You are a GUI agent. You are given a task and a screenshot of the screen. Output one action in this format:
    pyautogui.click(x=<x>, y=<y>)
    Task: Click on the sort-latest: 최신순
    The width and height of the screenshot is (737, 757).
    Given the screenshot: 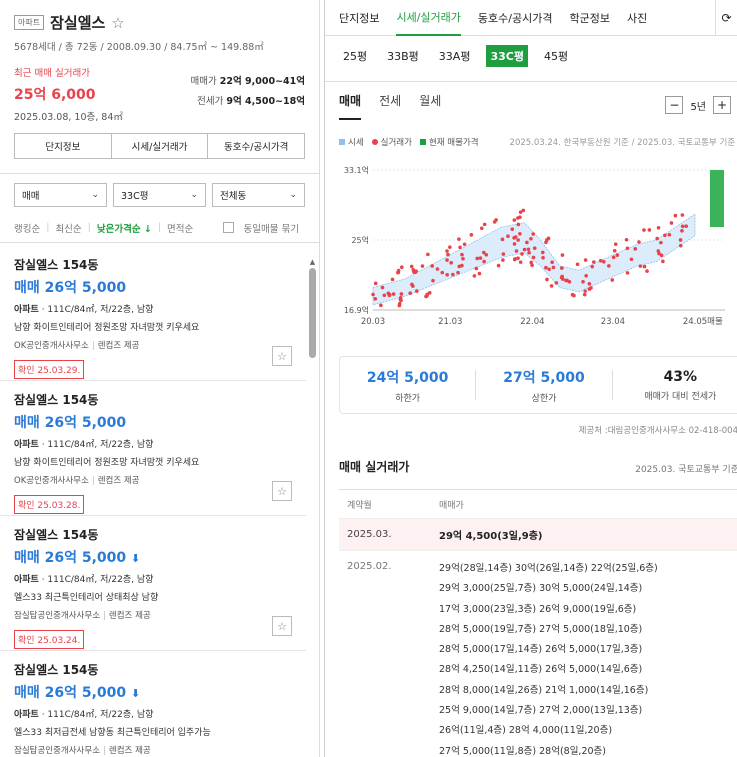 What is the action you would take?
    pyautogui.click(x=68, y=228)
    